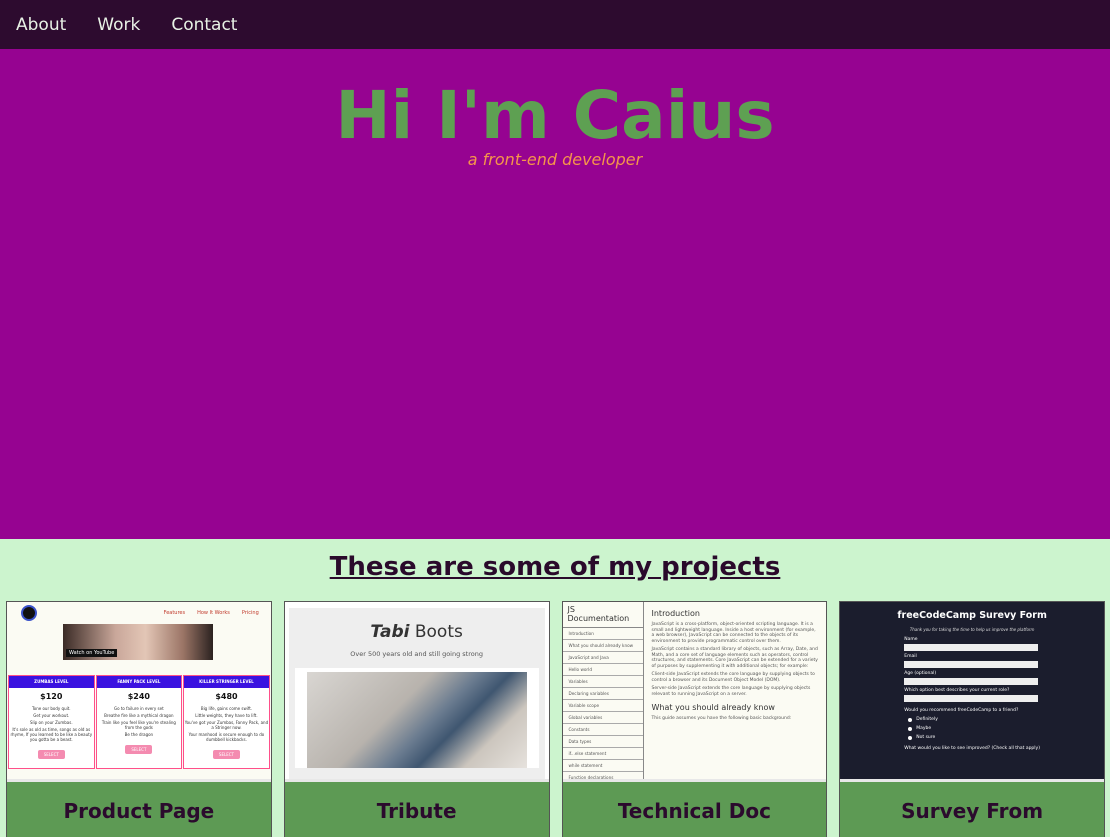 This screenshot has height=837, width=1110. Describe the element at coordinates (555, 567) in the screenshot. I see `projects-heading: These are some of my projects` at that location.